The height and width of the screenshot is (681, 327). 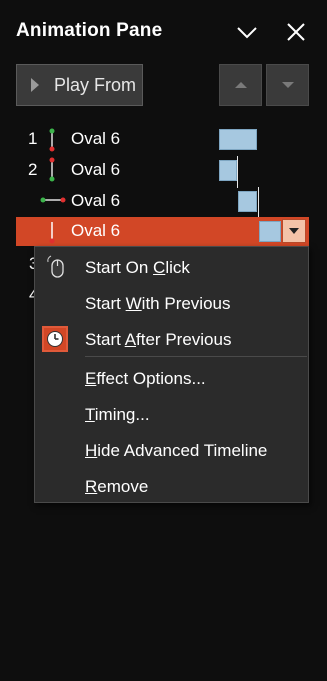 I want to click on animation-item: 1 Oval 6, so click(x=162, y=139).